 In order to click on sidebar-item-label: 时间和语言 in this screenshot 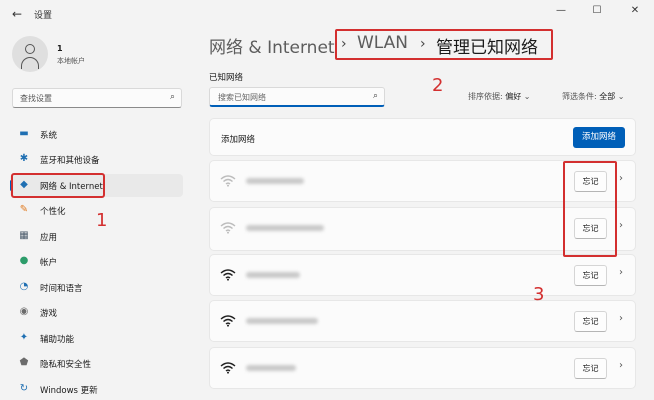, I will do `click(61, 289)`.